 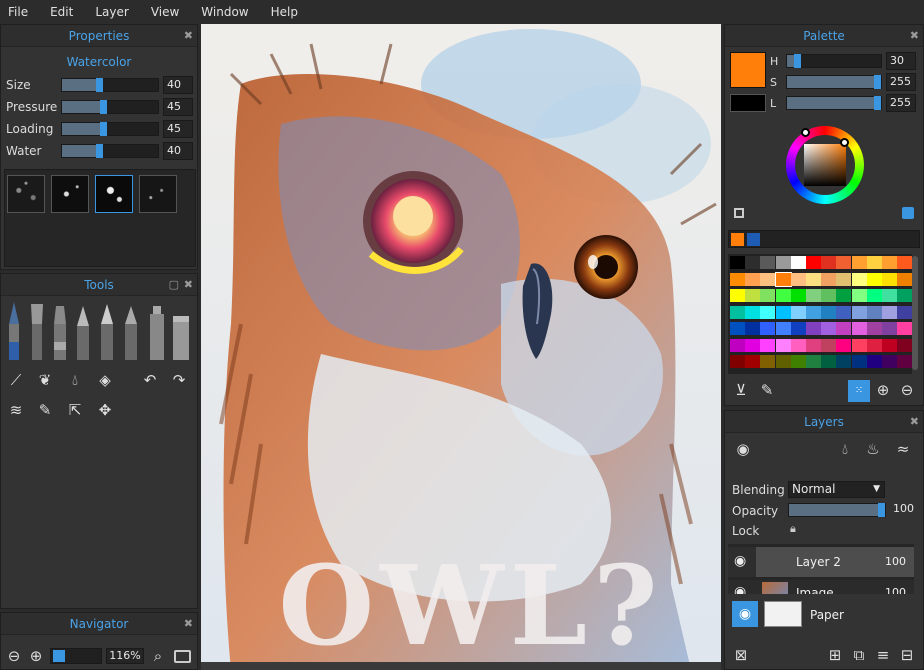 What do you see at coordinates (14, 331) in the screenshot?
I see `watercolor-brush-tool` at bounding box center [14, 331].